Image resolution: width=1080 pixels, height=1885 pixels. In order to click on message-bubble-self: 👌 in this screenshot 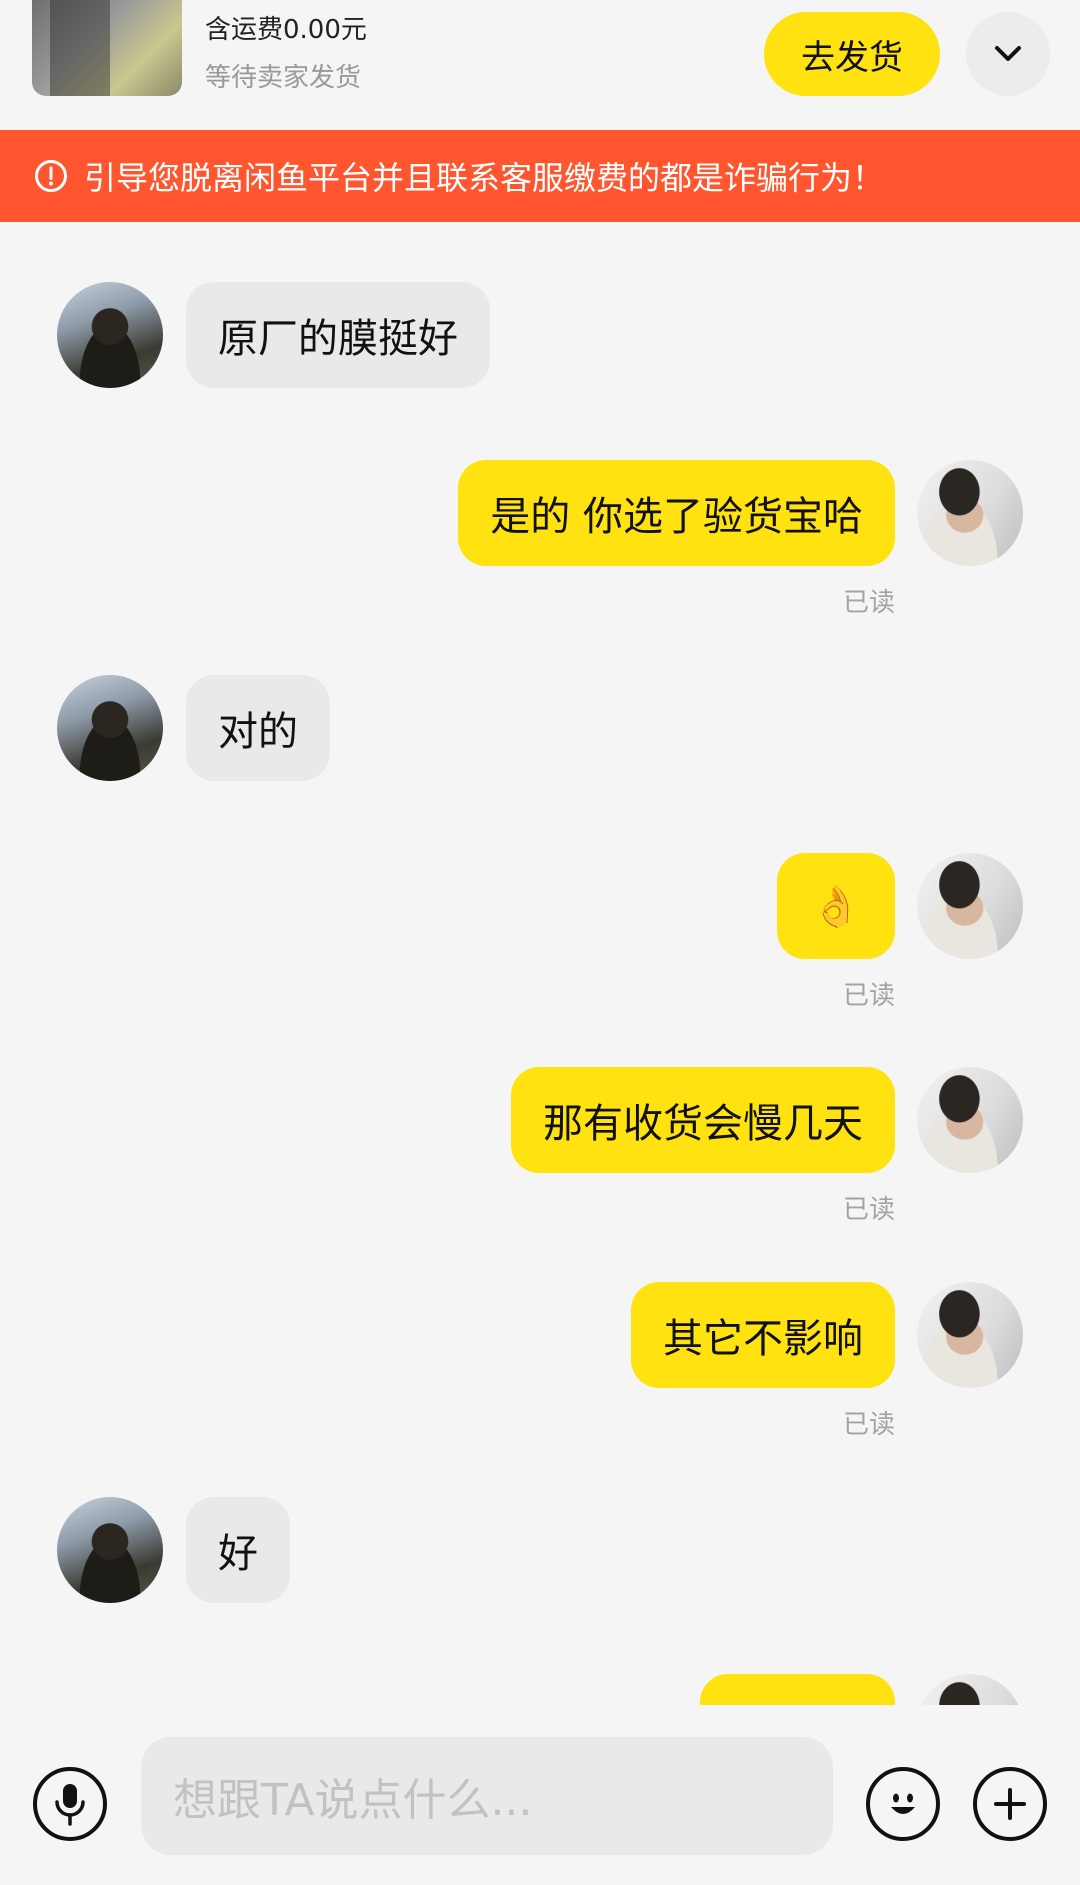, I will do `click(836, 906)`.